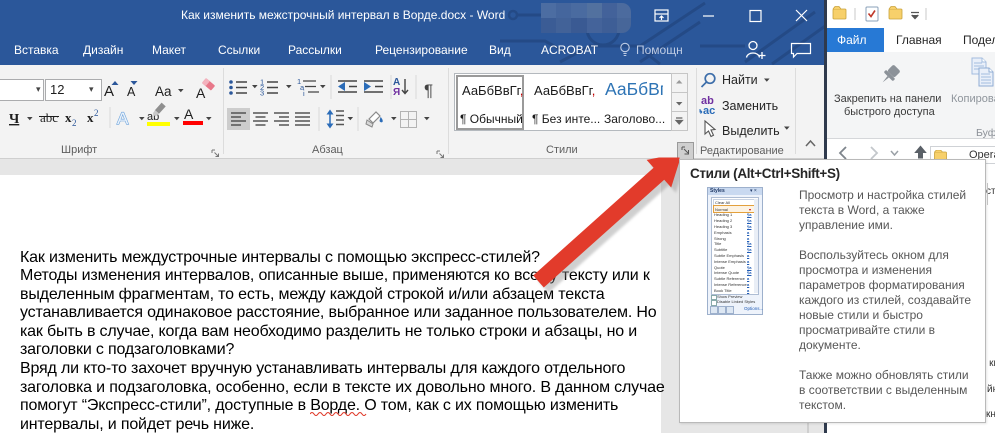 Image resolution: width=995 pixels, height=434 pixels. Describe the element at coordinates (49, 117) in the screenshot. I see `svg-text: abc` at that location.